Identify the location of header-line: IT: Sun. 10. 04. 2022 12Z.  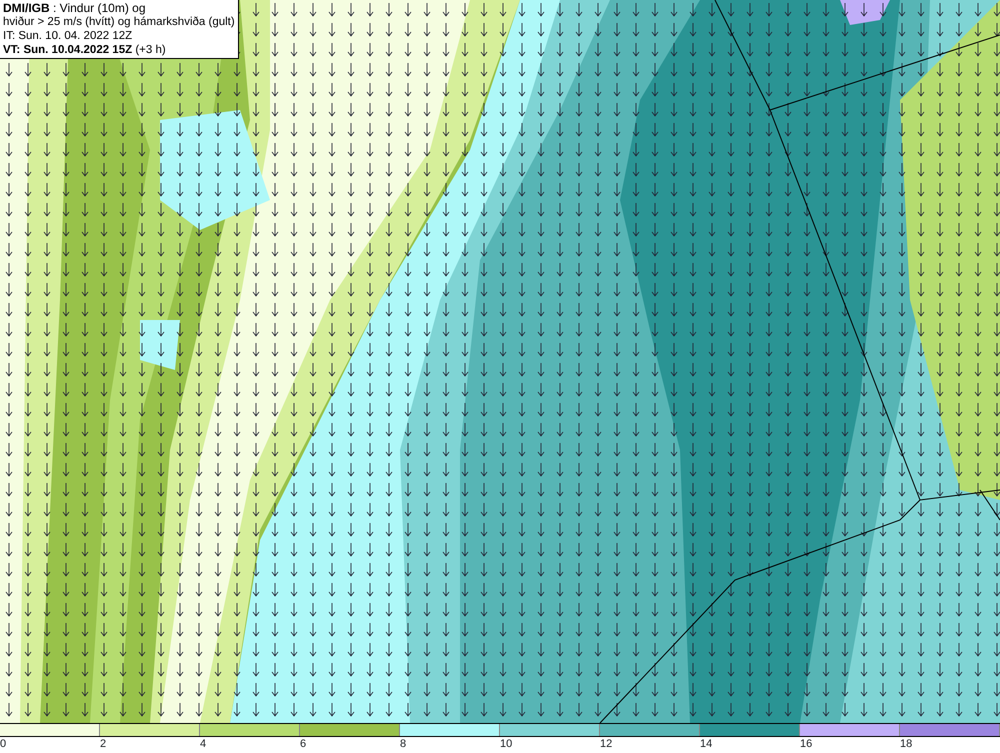
(68, 36).